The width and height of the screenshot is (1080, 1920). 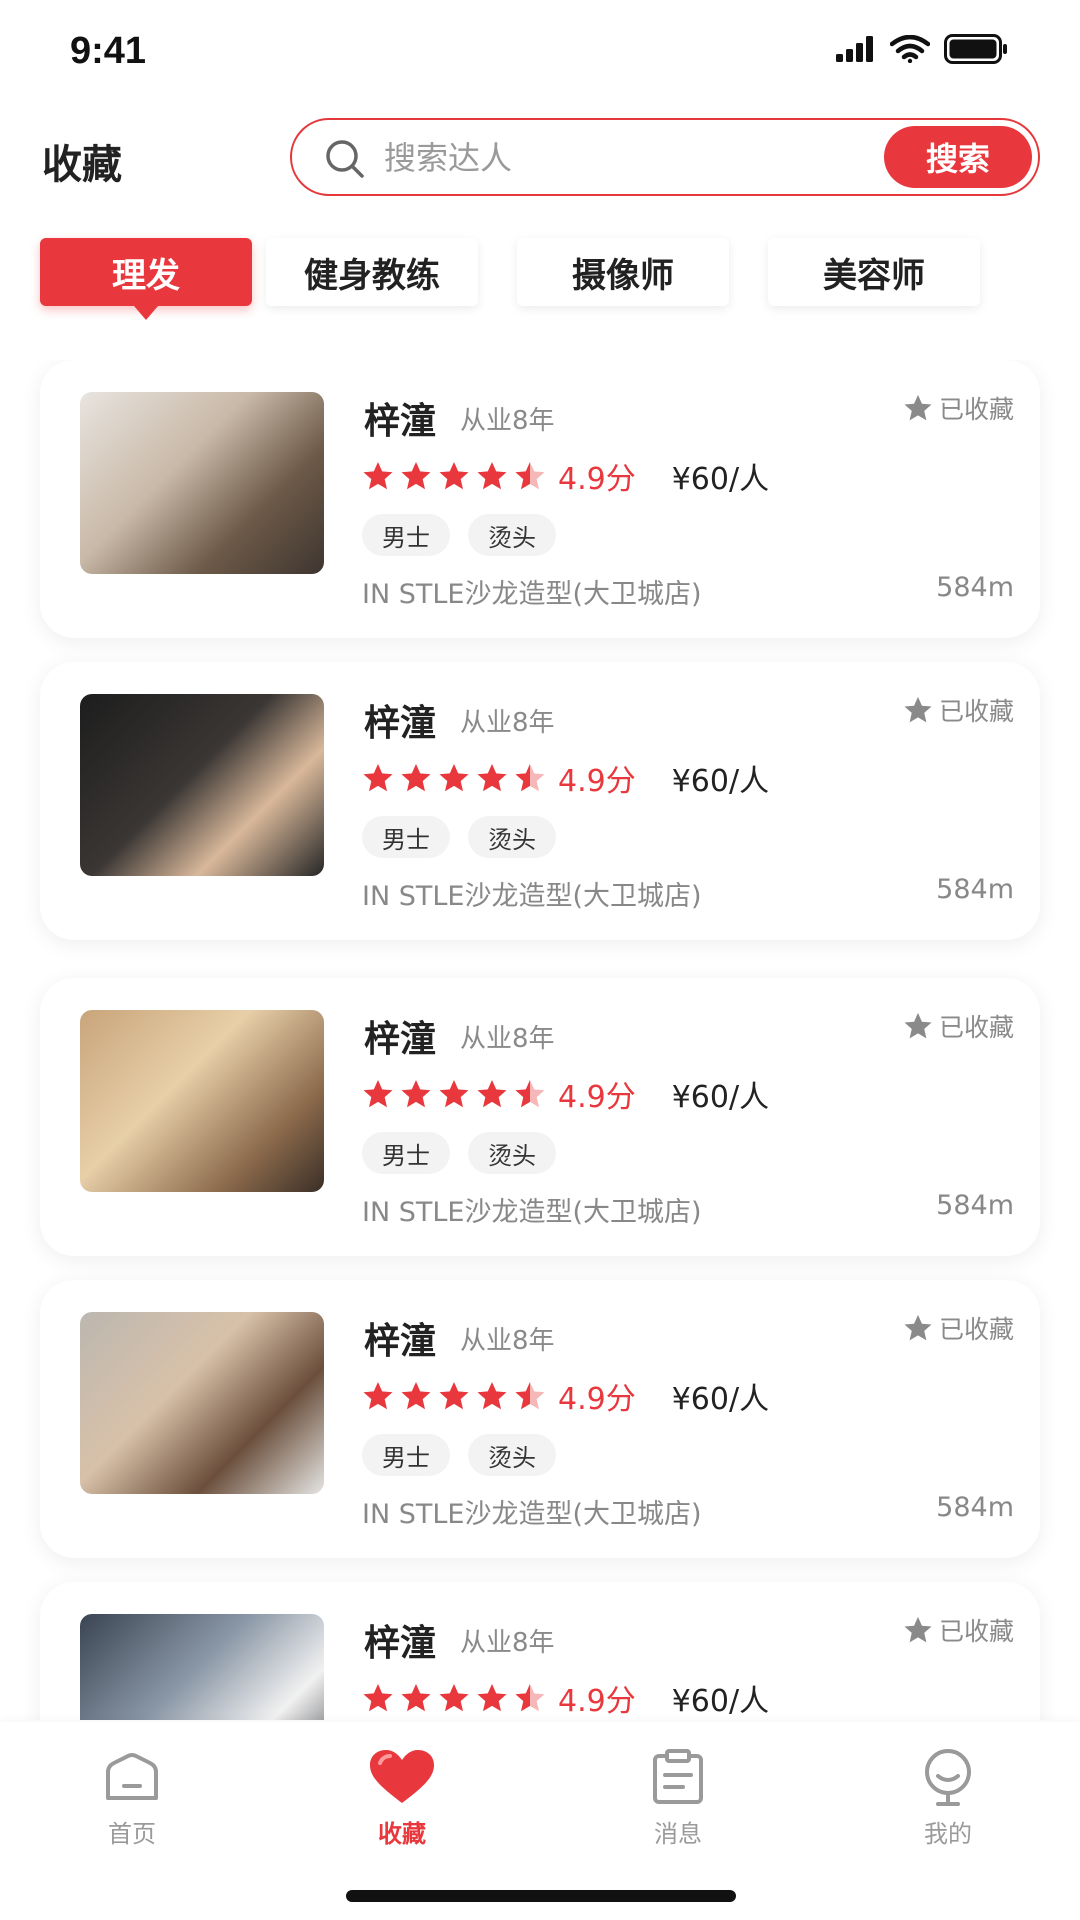 What do you see at coordinates (678, 1776) in the screenshot?
I see `clipboard-icon` at bounding box center [678, 1776].